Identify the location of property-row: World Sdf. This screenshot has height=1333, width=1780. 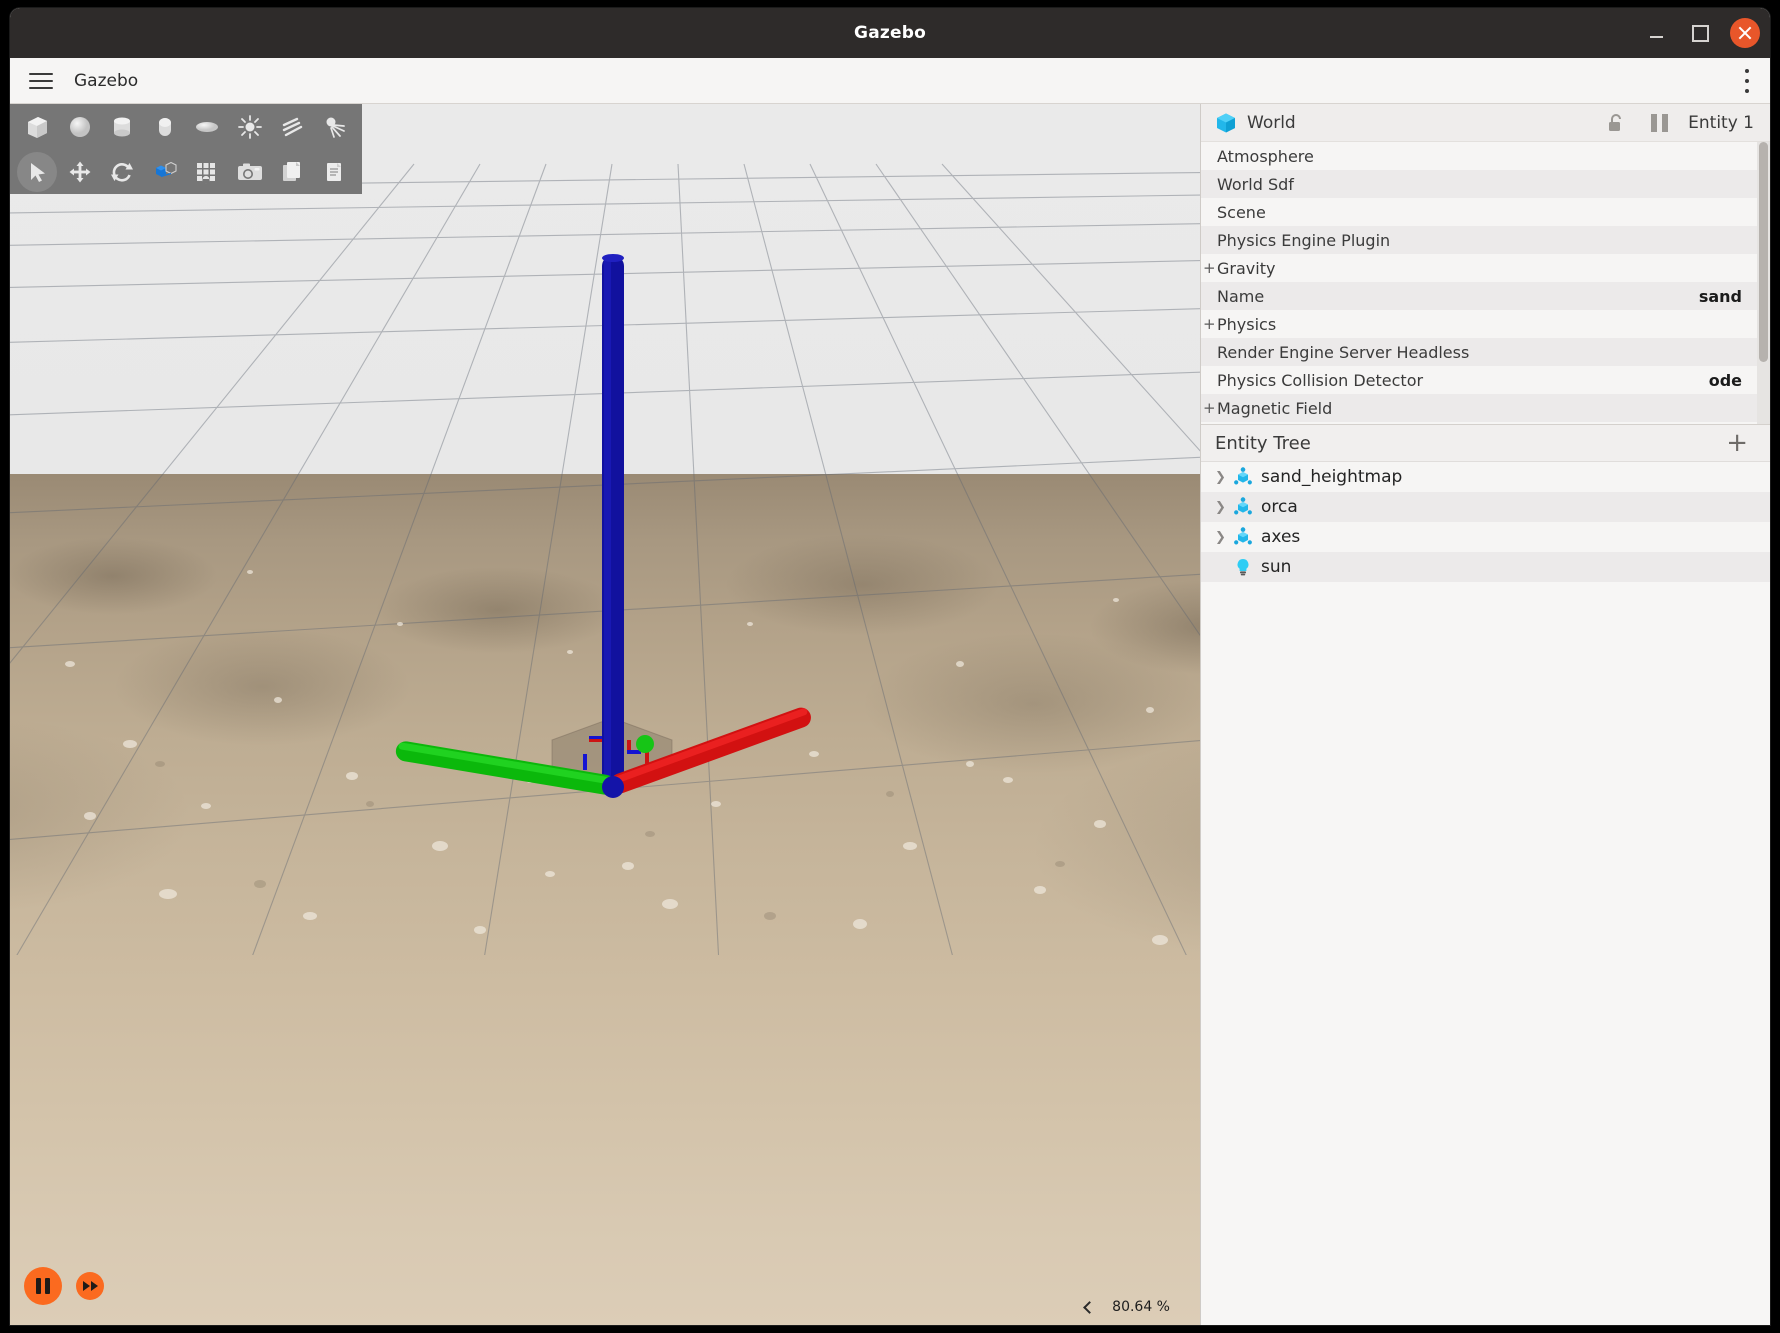
(1485, 184).